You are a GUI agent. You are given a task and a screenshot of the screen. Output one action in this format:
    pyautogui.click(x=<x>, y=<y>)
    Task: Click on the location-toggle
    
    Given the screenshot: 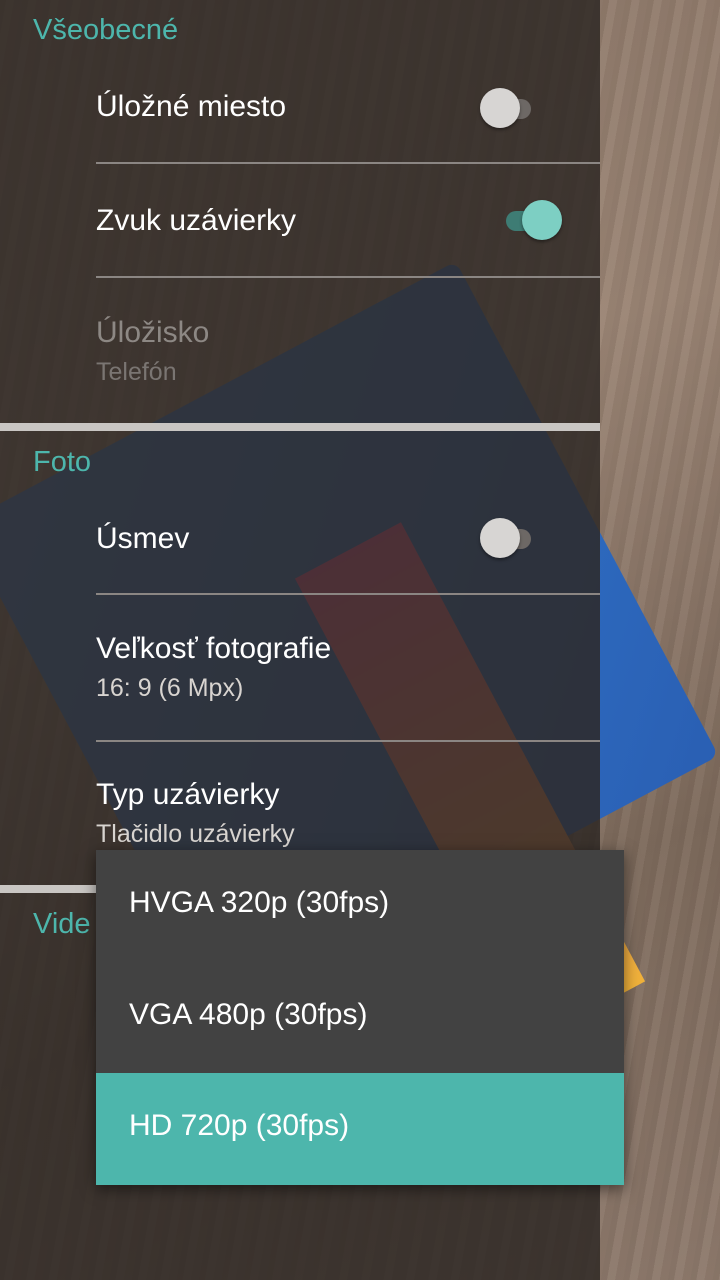 What is the action you would take?
    pyautogui.click(x=513, y=108)
    